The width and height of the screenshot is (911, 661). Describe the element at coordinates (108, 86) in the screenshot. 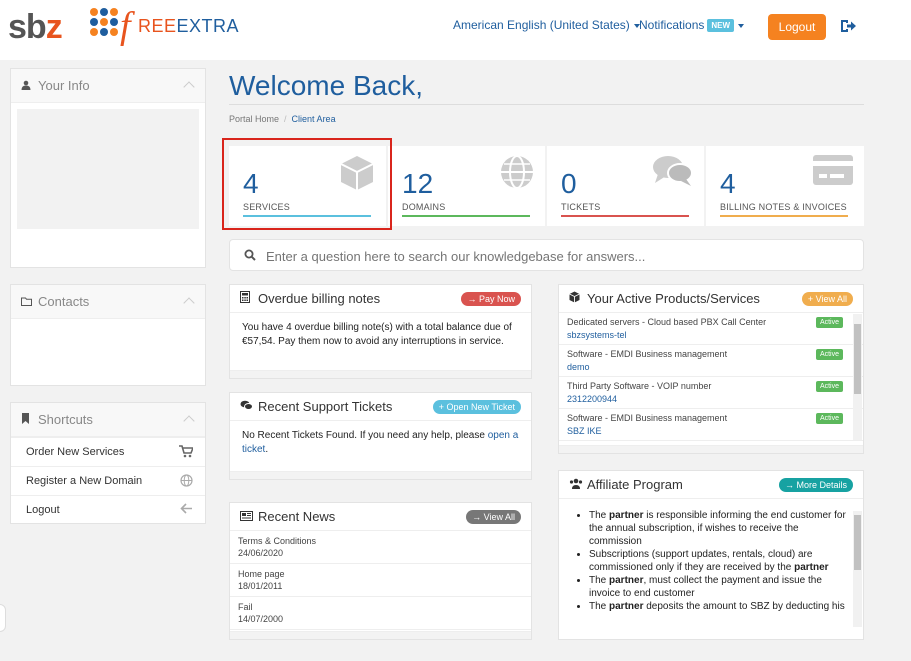

I see `your-info-header: Your Info` at that location.